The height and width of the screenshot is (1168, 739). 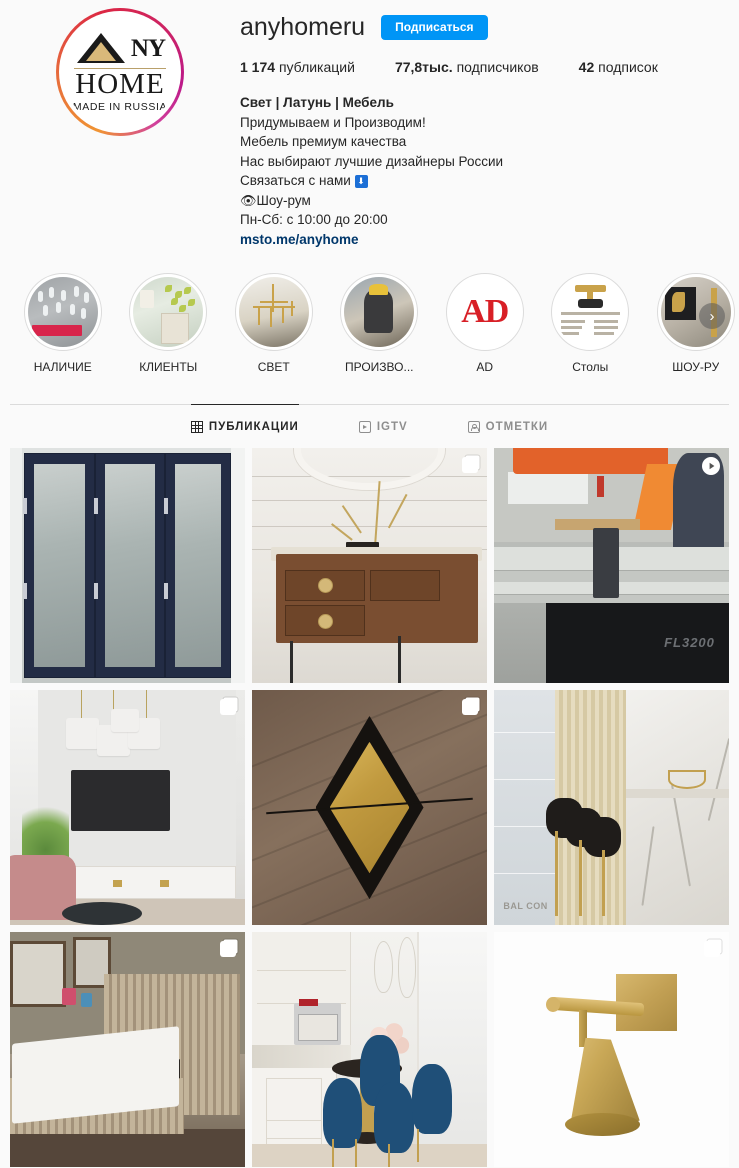 I want to click on post-art-kitchen-blue-chairs, so click(x=369, y=1049).